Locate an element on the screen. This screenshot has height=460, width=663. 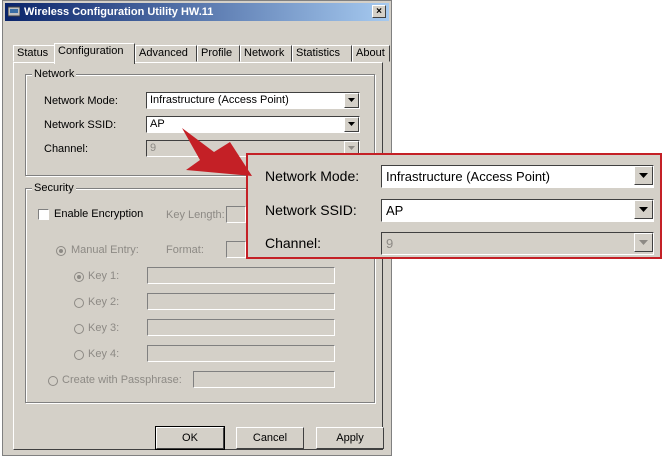
tab-configuration: Configuration is located at coordinates (94, 53).